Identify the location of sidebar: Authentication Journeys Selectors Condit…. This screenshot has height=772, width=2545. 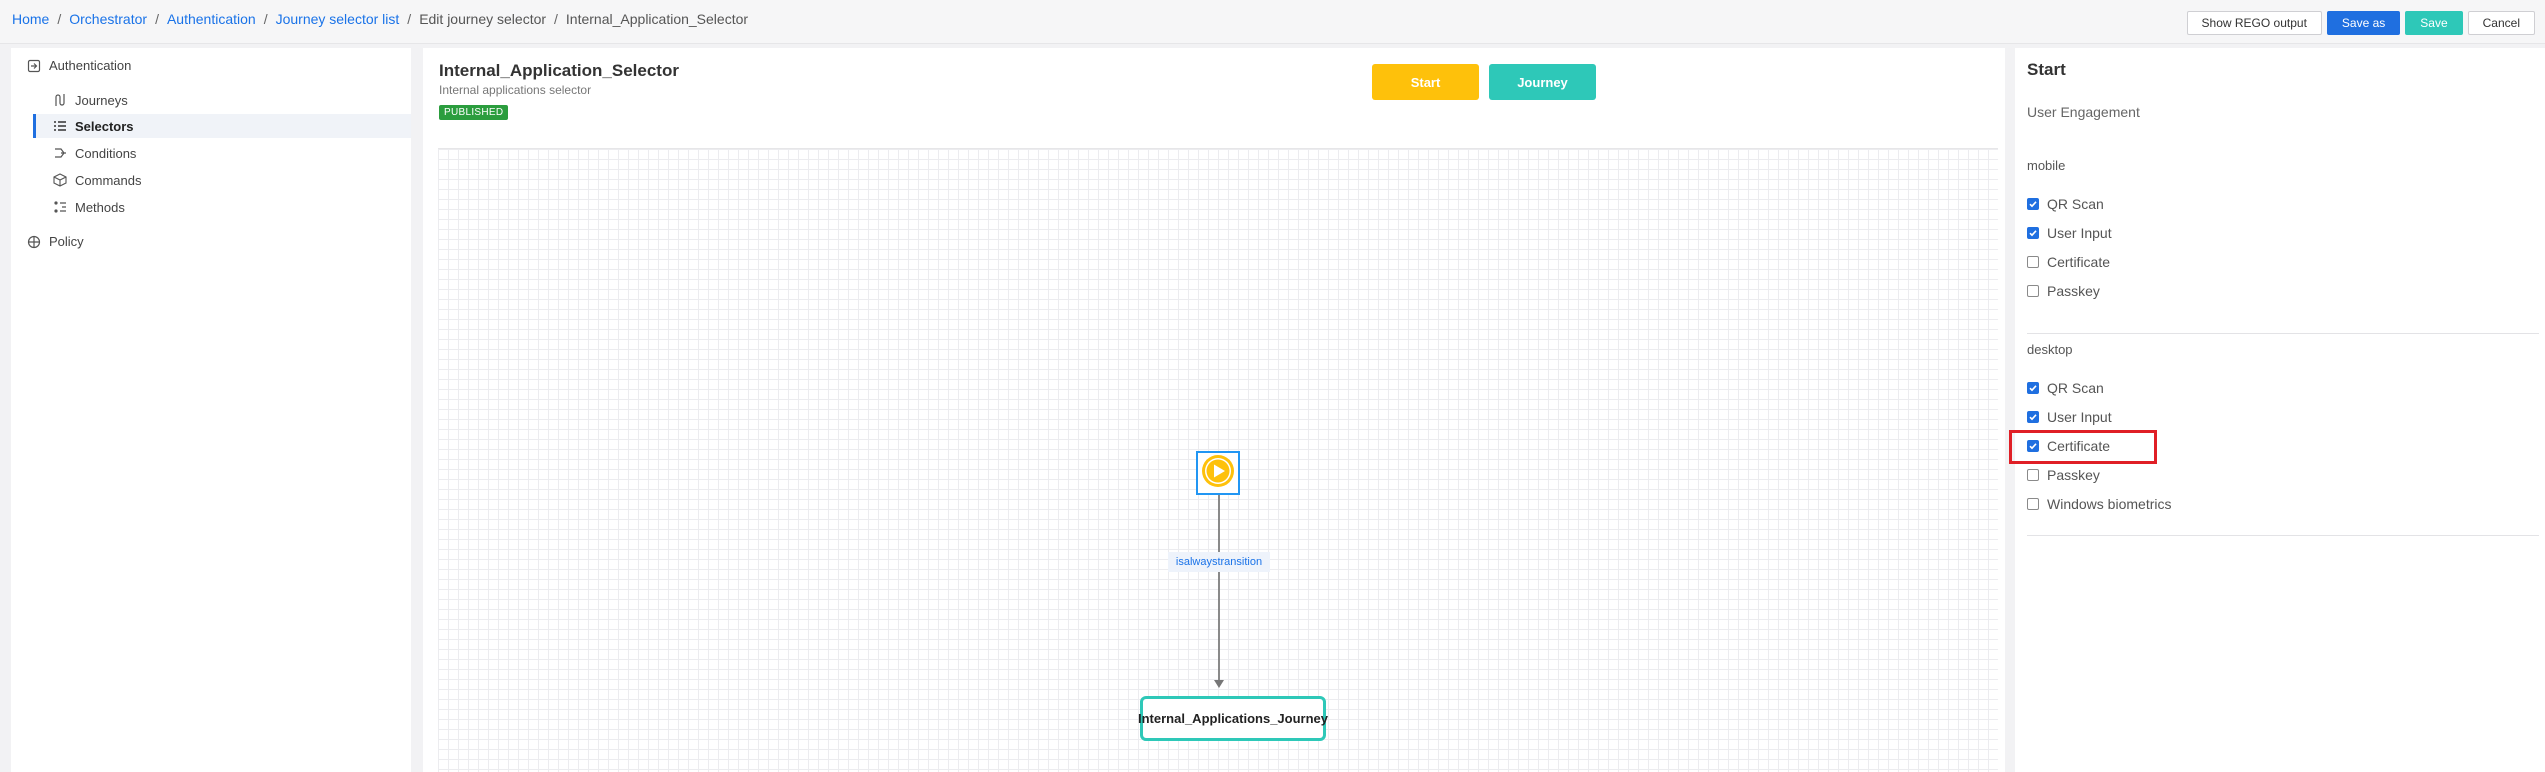
(211, 410).